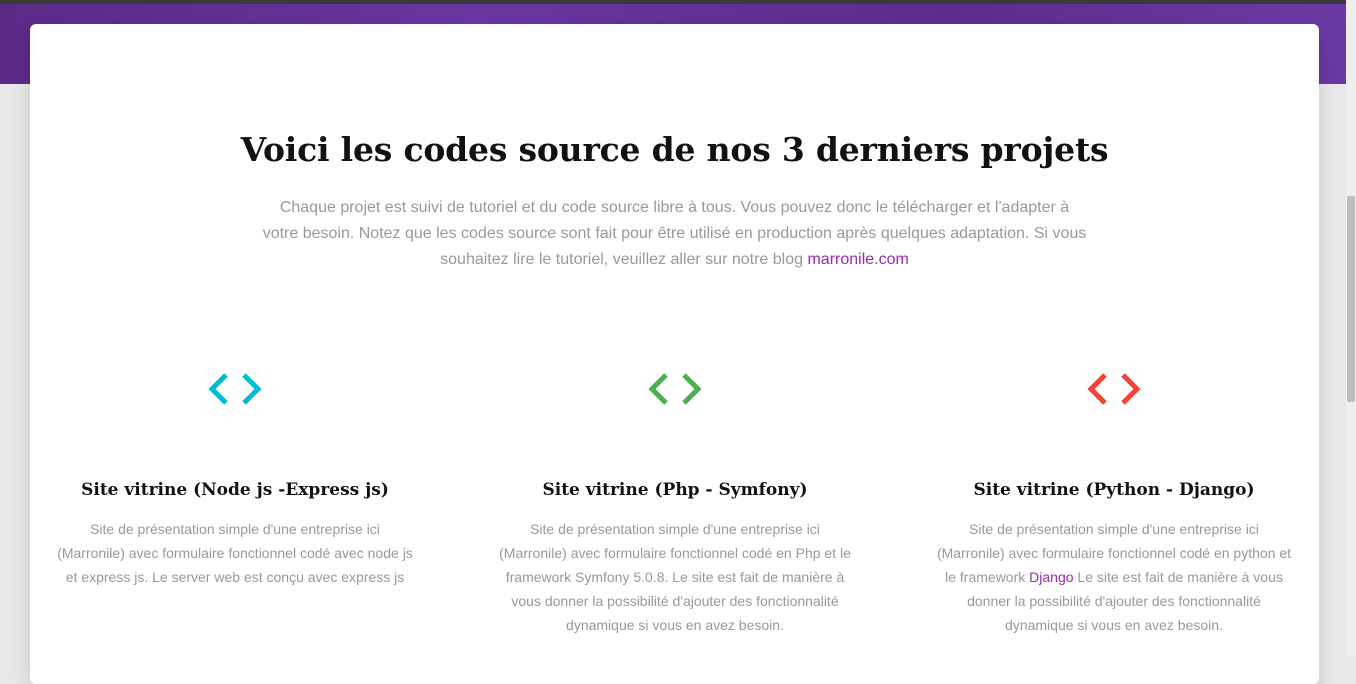  I want to click on project-title: Site vitrine (Php - Symfony), so click(675, 490).